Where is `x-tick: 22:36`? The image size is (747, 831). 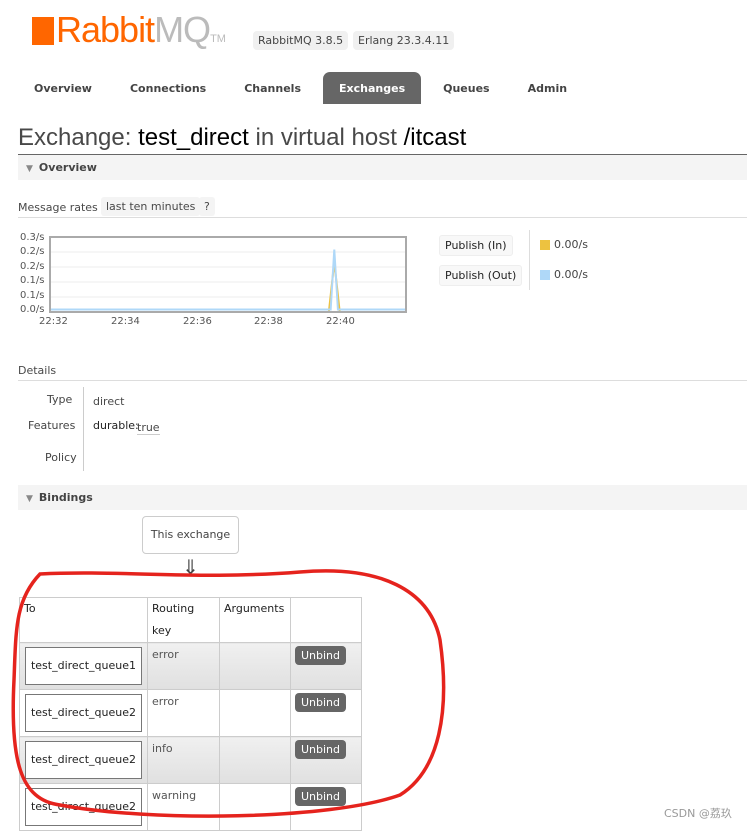
x-tick: 22:36 is located at coordinates (197, 321).